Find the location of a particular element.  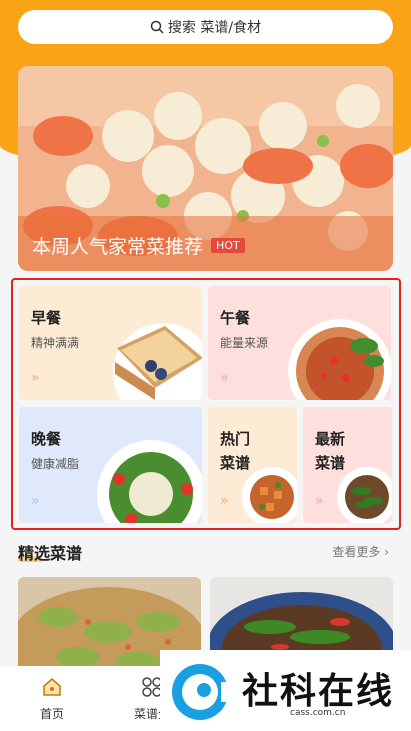

tab-label: 首页 is located at coordinates (51, 714).